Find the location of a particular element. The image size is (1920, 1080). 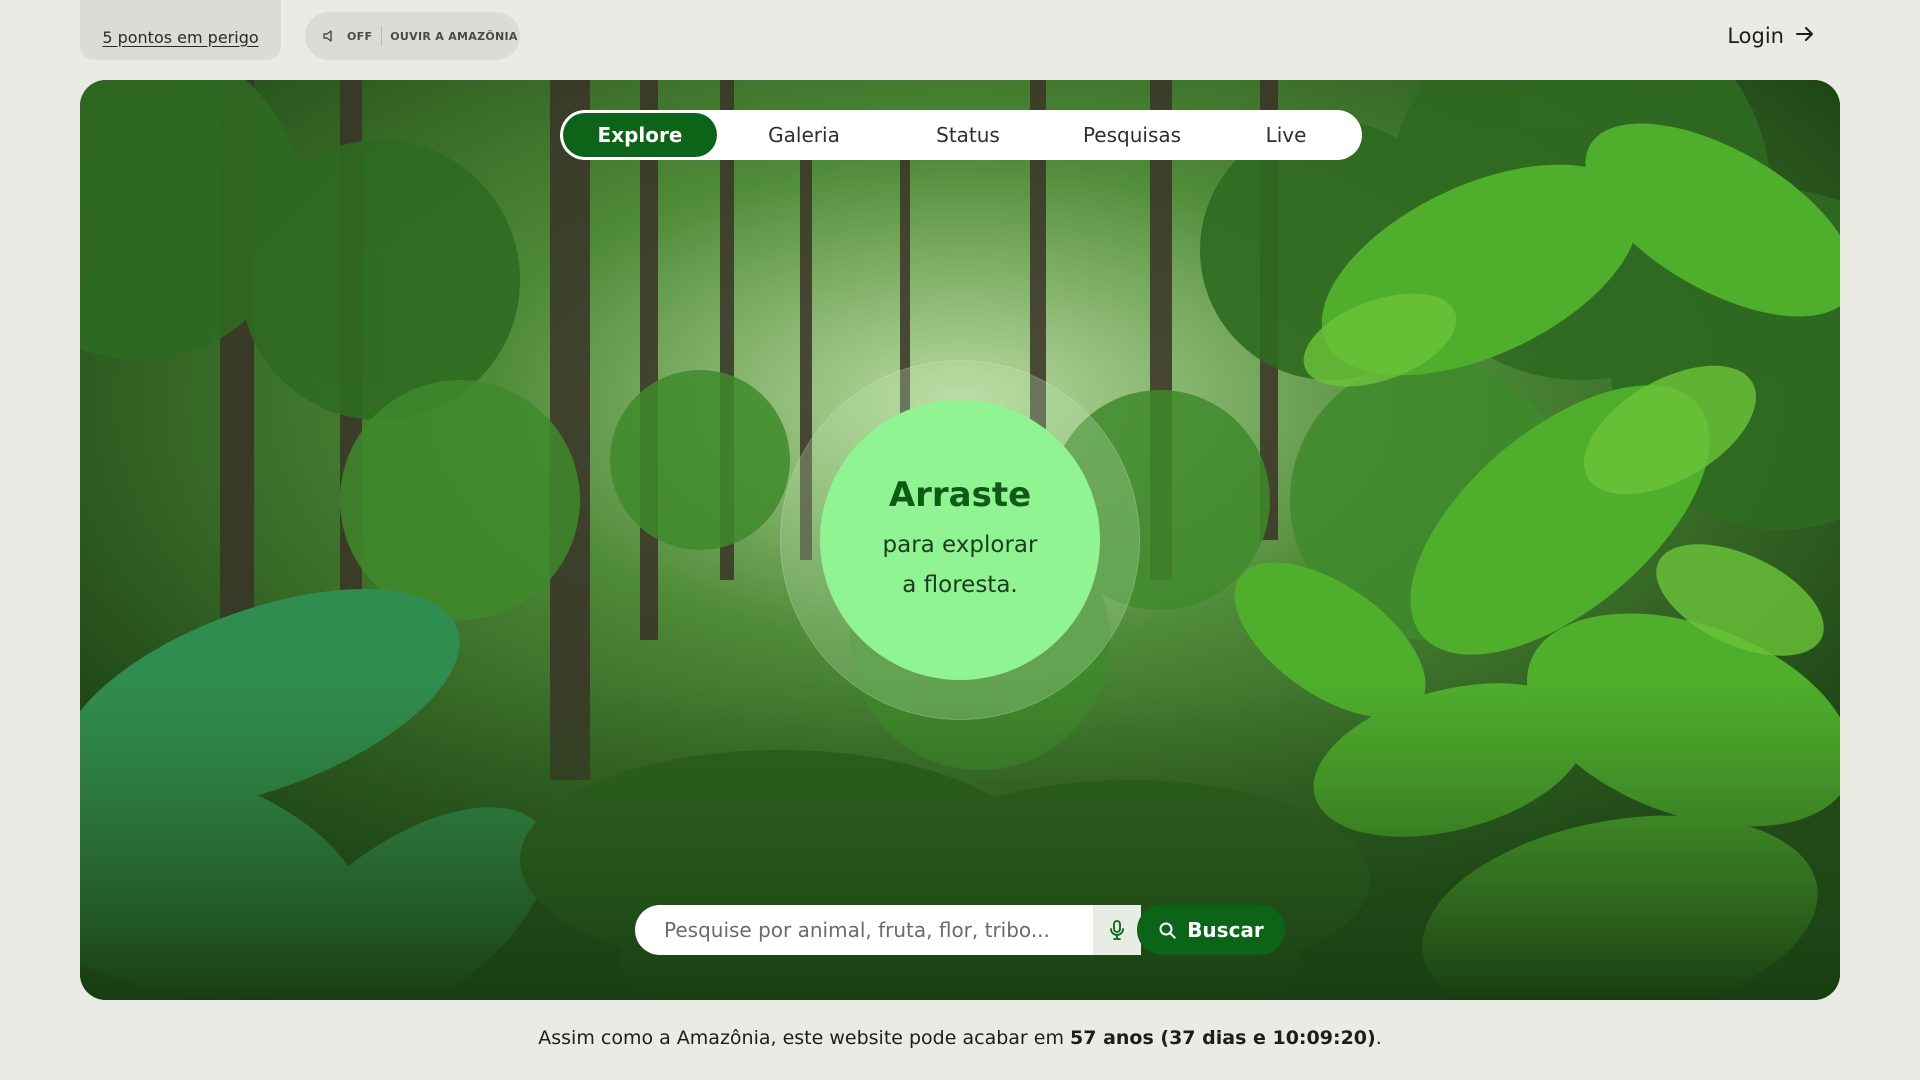

countdown-suffix: . is located at coordinates (1378, 1038).